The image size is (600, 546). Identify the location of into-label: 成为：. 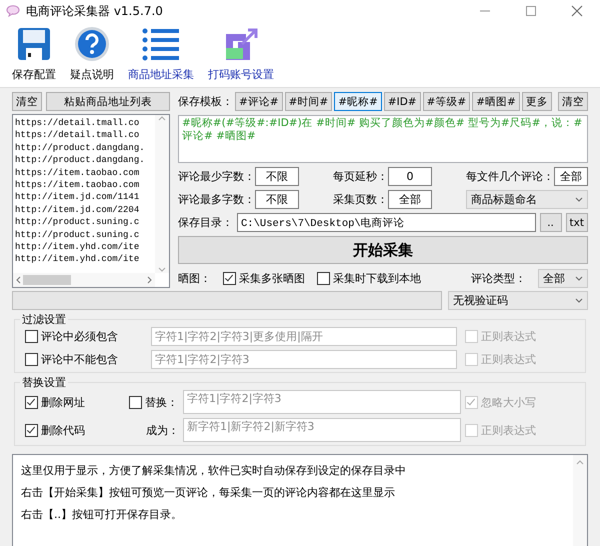
(162, 430).